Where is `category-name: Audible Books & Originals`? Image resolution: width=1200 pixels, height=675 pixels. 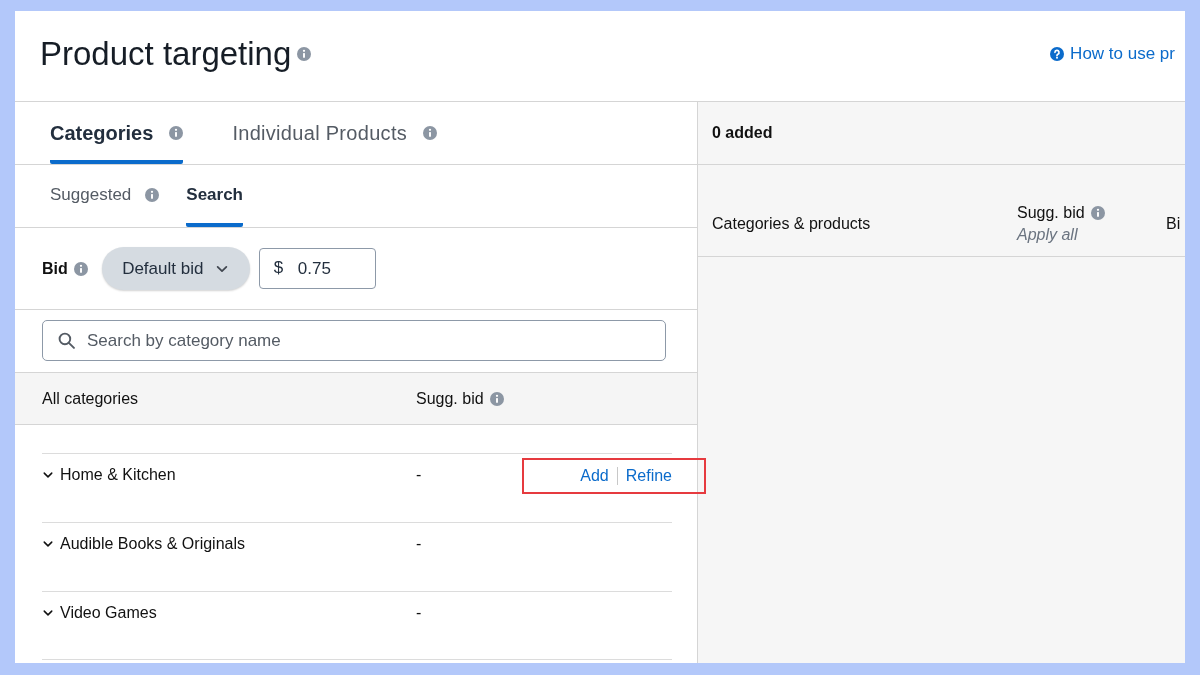 category-name: Audible Books & Originals is located at coordinates (152, 544).